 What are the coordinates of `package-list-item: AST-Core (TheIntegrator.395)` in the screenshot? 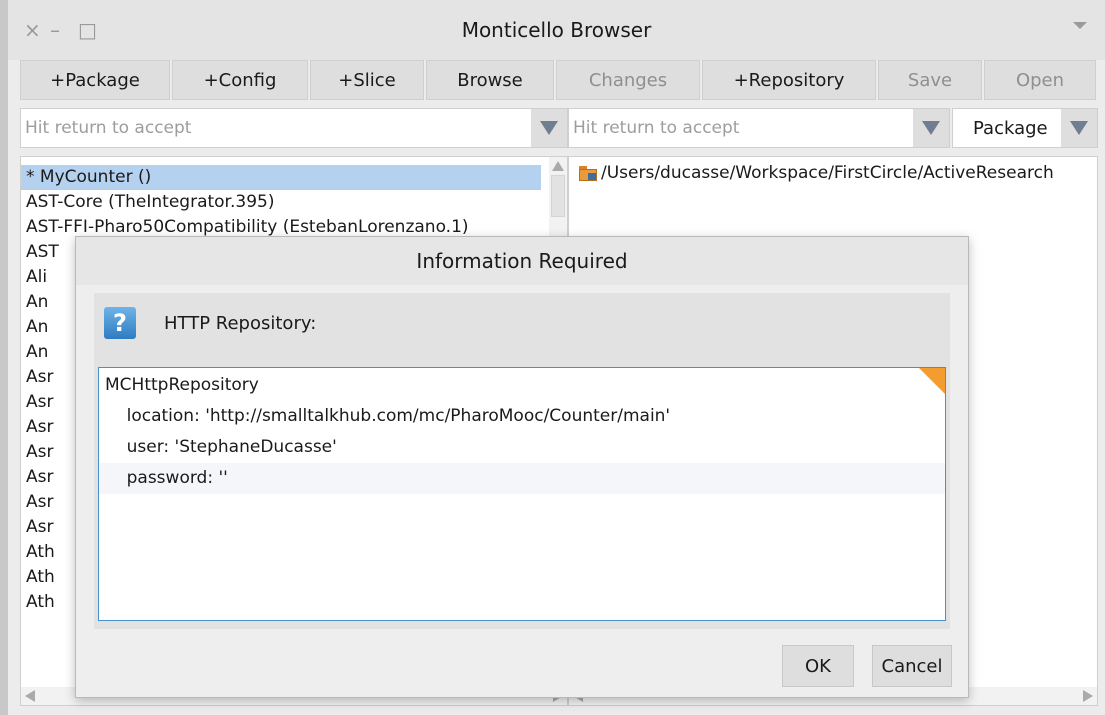 It's located at (283, 202).